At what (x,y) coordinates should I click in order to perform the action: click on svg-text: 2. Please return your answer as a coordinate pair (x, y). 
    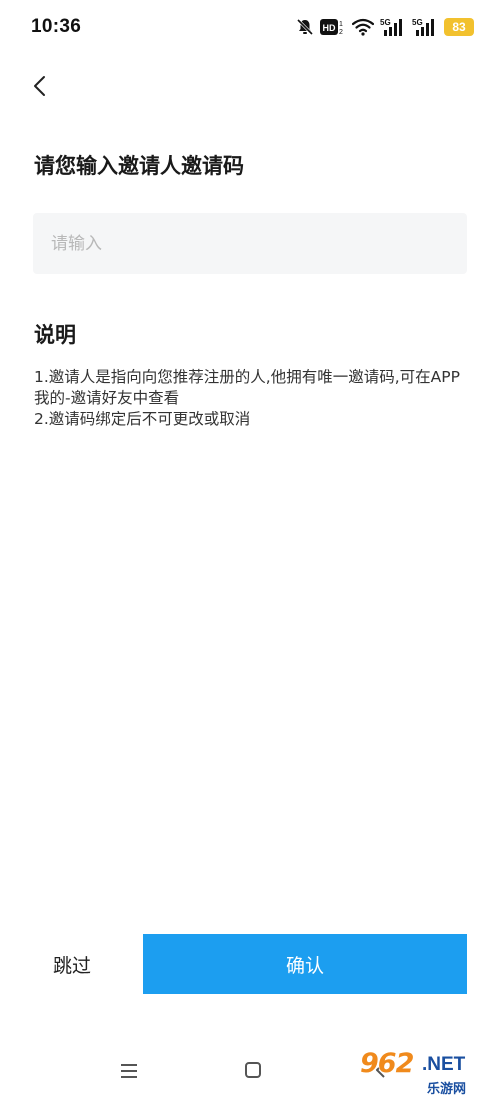
    Looking at the image, I should click on (341, 32).